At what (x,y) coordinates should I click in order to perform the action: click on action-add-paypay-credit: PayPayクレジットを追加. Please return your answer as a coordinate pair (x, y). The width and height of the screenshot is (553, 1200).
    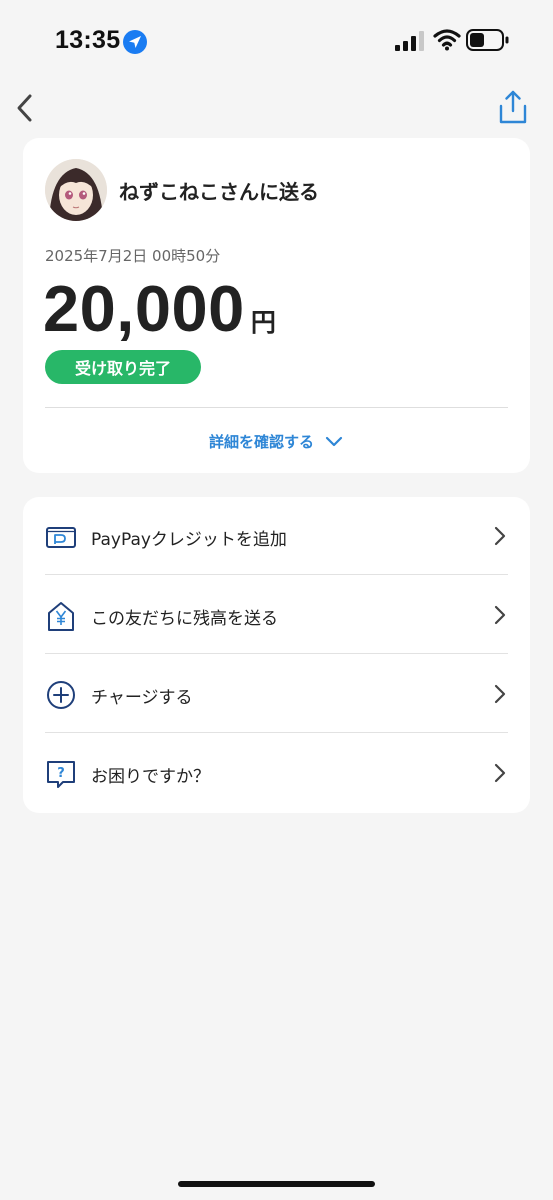
    Looking at the image, I should click on (276, 536).